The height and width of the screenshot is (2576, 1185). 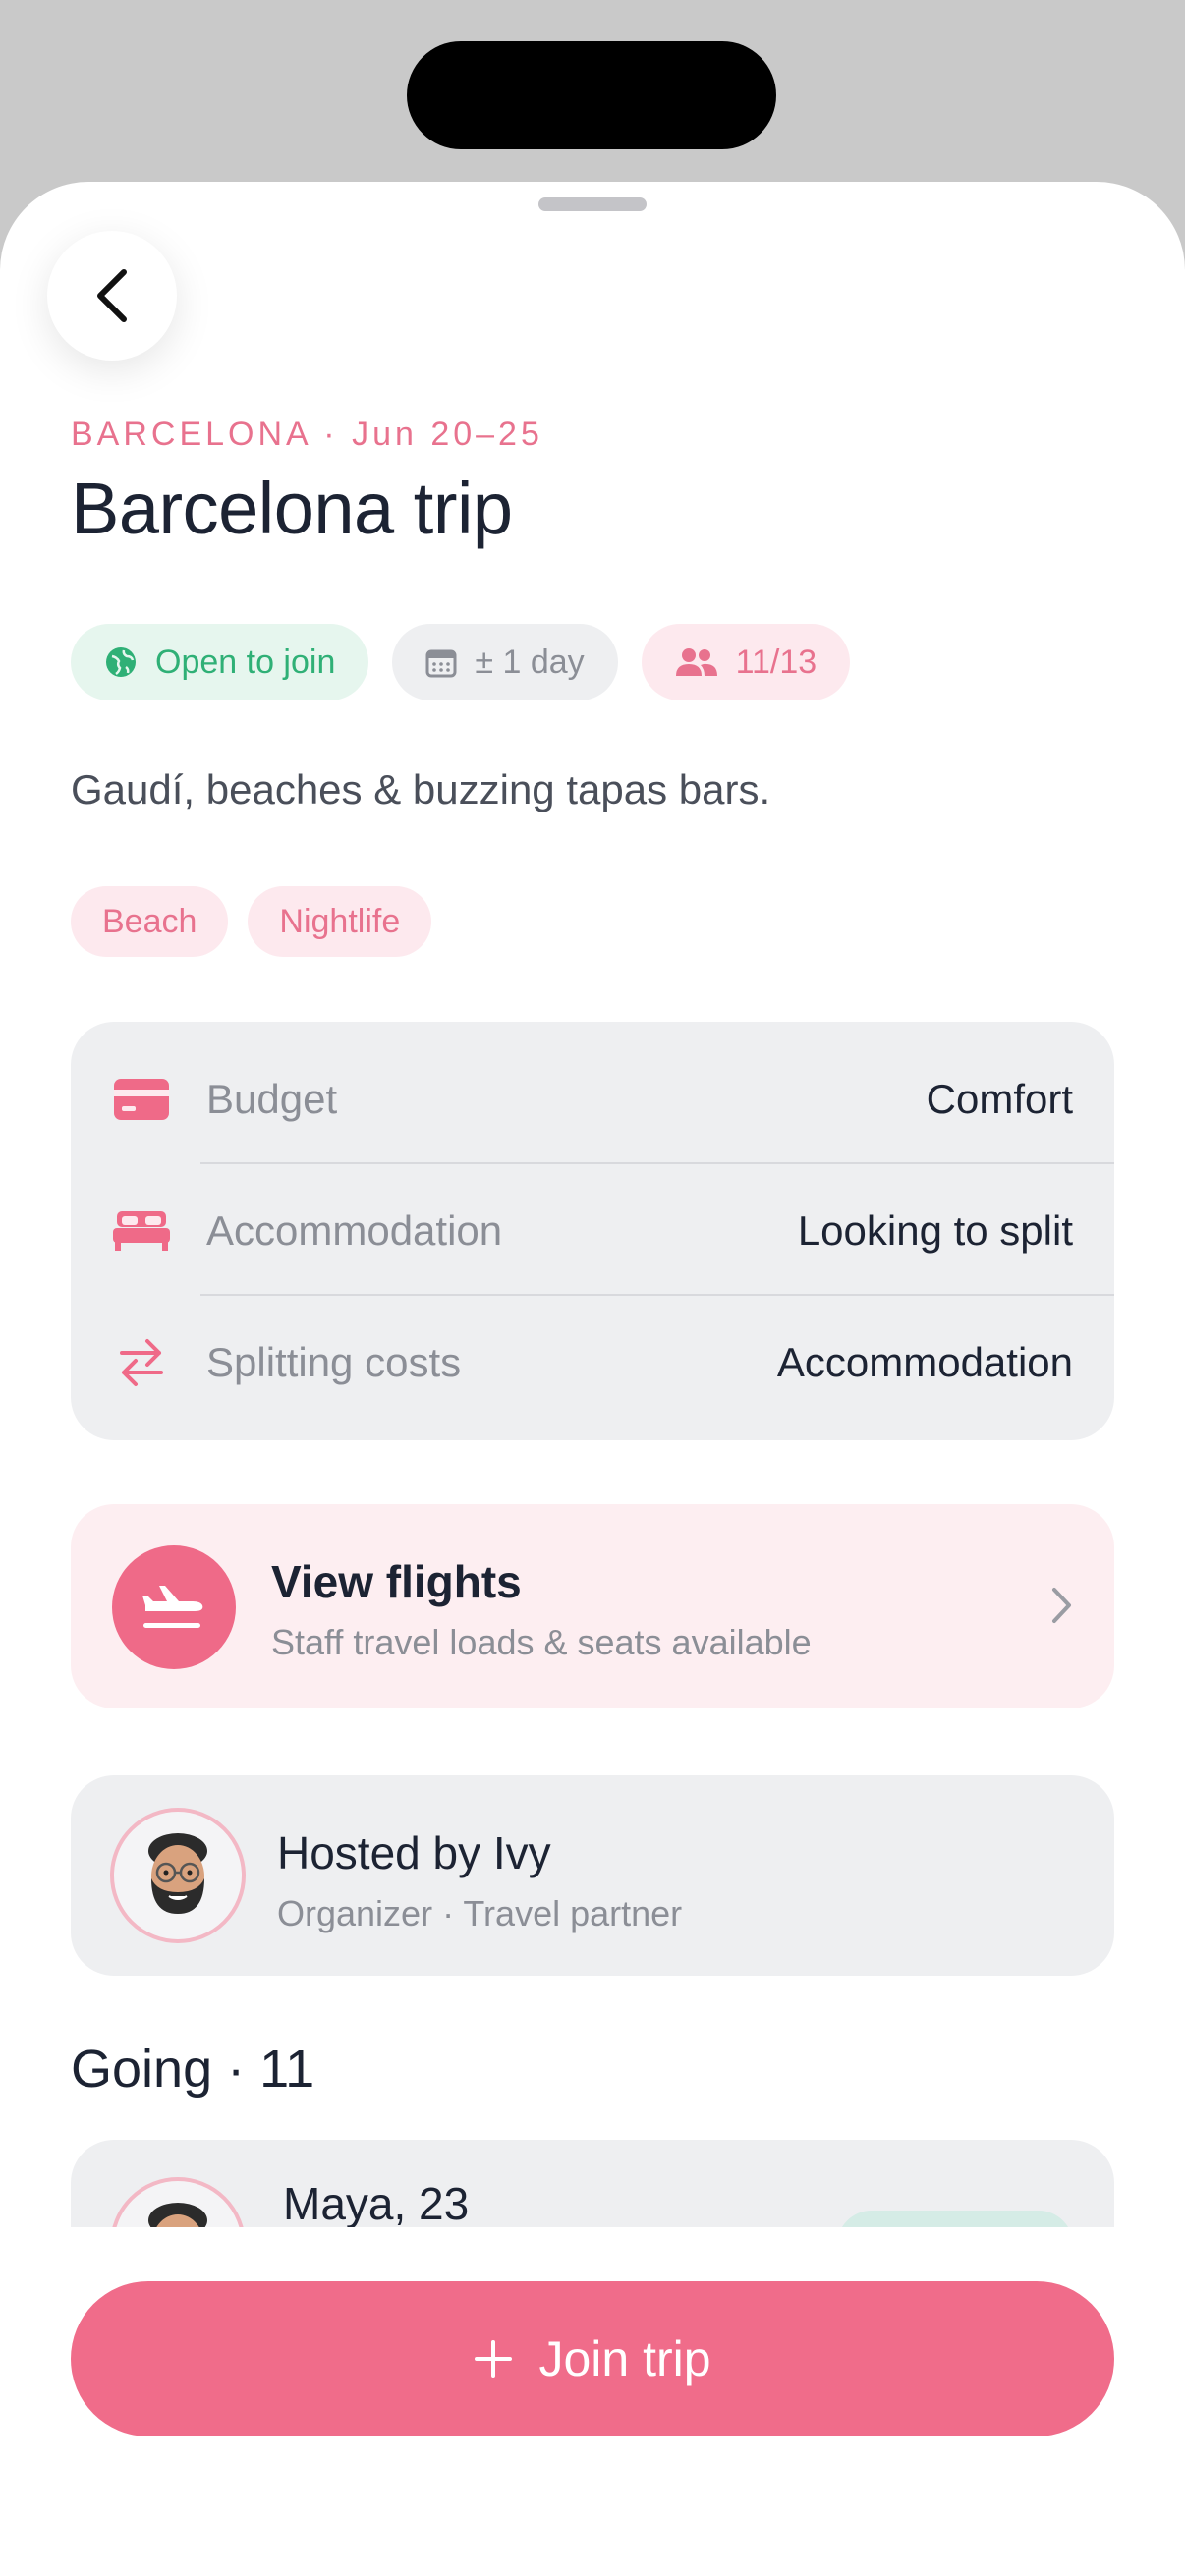 I want to click on plus-icon, so click(x=494, y=2359).